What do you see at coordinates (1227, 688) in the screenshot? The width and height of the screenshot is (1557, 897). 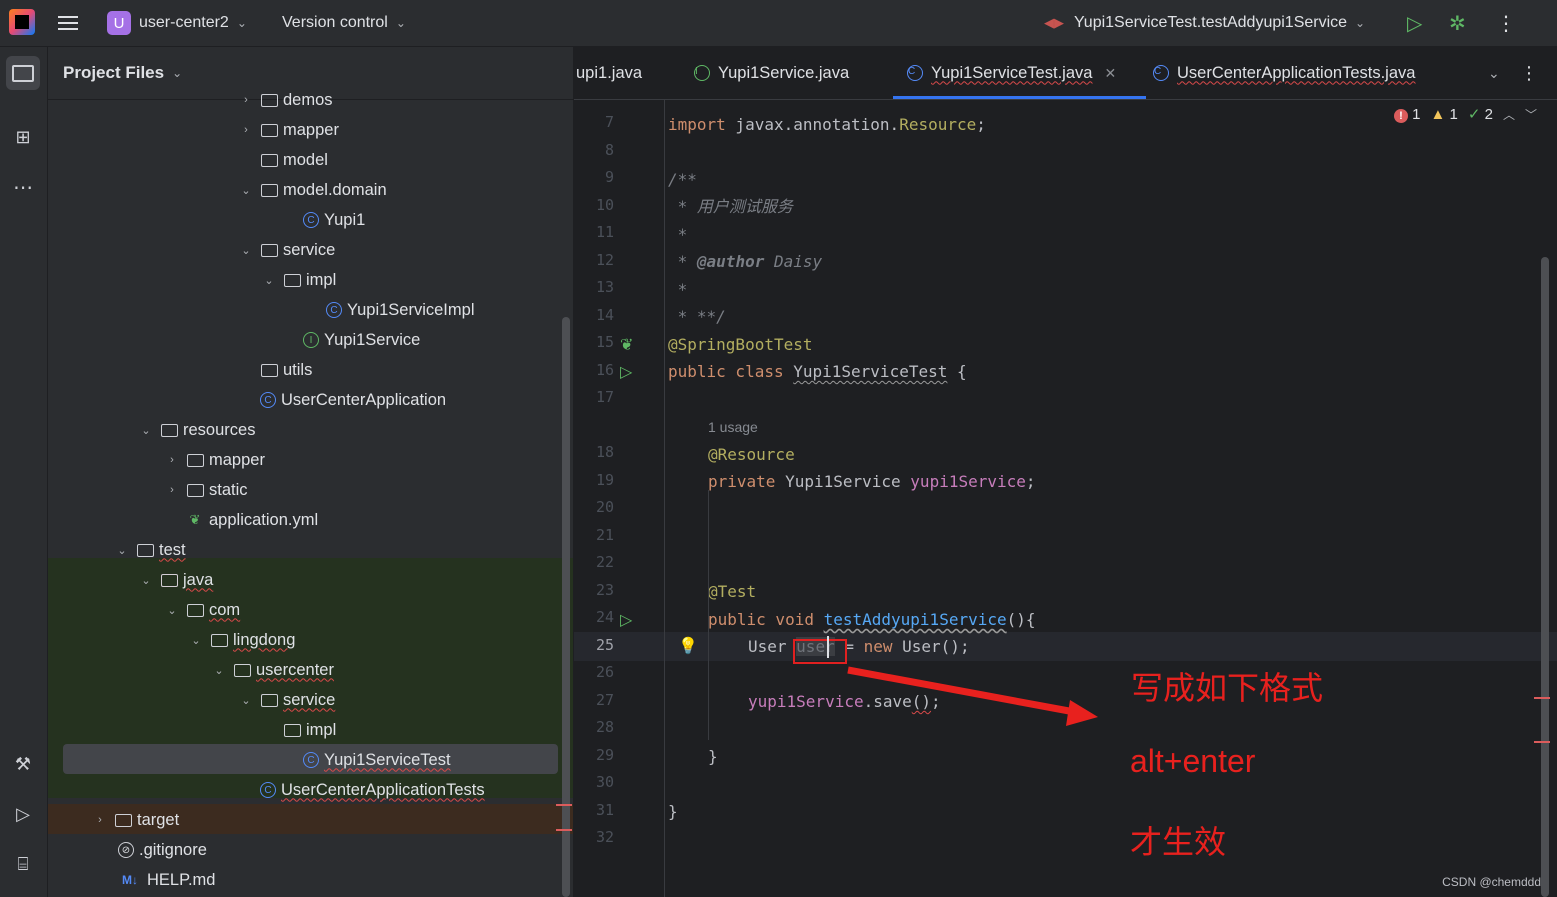 I see `annotation-note-format: 写成如下格式` at bounding box center [1227, 688].